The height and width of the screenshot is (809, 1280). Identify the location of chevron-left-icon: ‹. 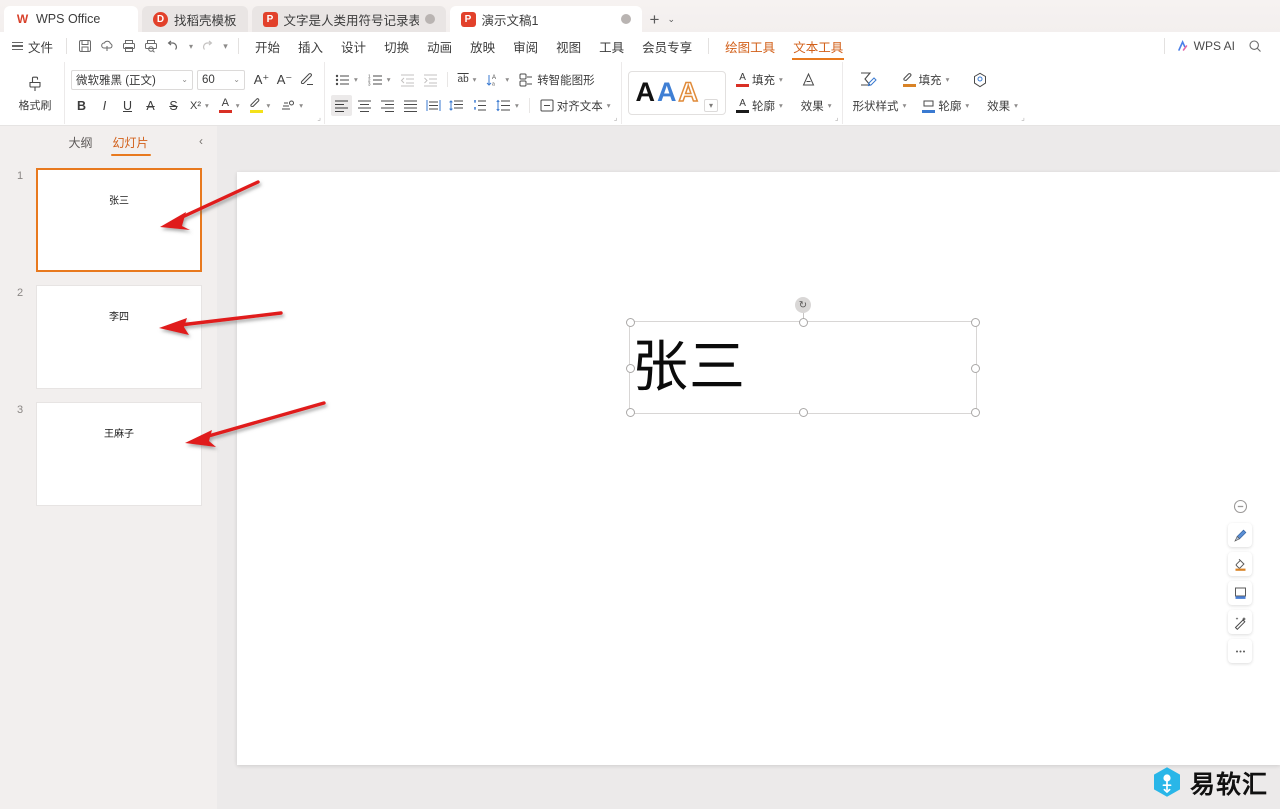
(201, 141).